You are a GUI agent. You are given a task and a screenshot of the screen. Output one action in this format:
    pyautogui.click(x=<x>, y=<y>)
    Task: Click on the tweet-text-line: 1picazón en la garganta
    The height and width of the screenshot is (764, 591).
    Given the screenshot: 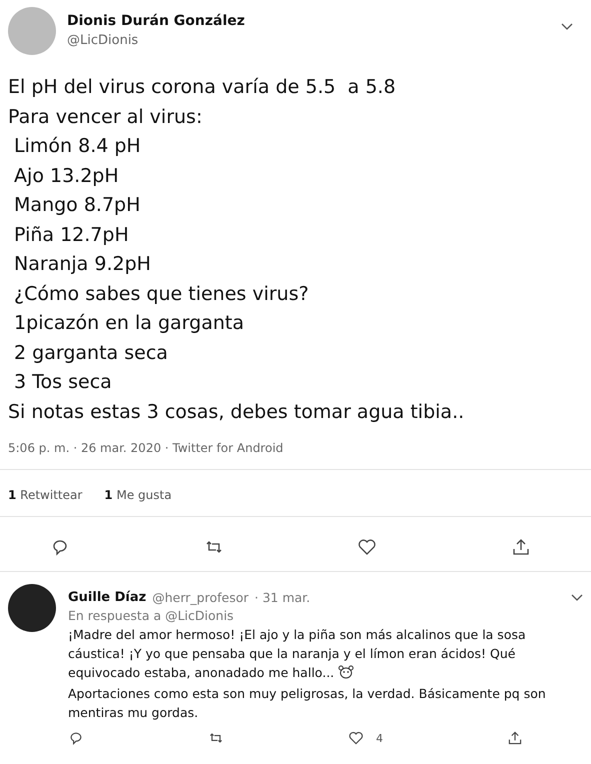 What is the action you would take?
    pyautogui.click(x=129, y=323)
    